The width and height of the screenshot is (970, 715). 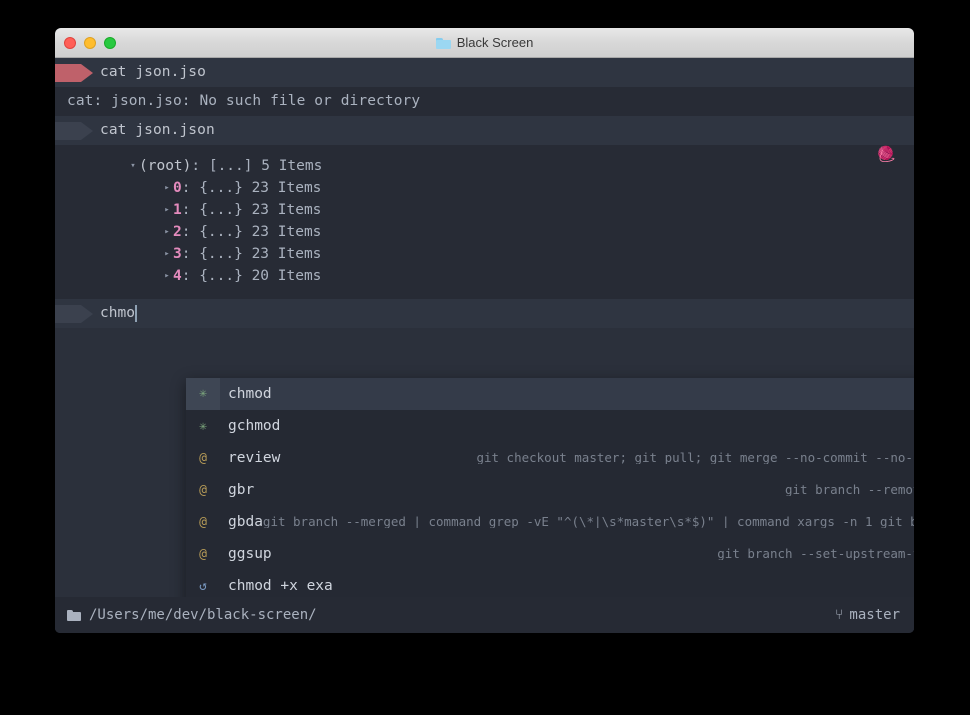 I want to click on suggestion-label: chmod +x exa, so click(x=280, y=585).